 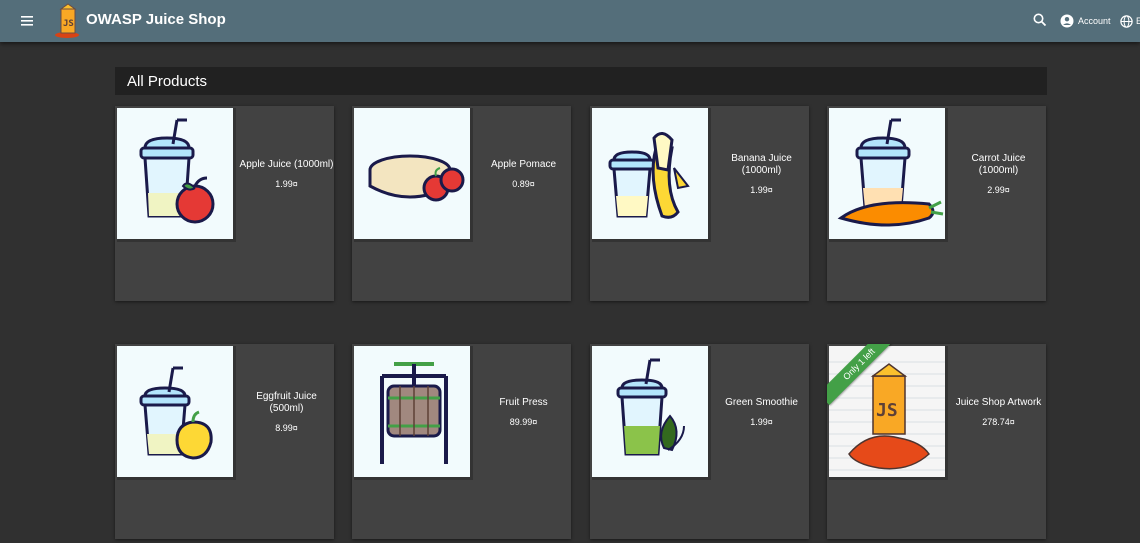 What do you see at coordinates (523, 164) in the screenshot?
I see `product-name: Apple Pomace` at bounding box center [523, 164].